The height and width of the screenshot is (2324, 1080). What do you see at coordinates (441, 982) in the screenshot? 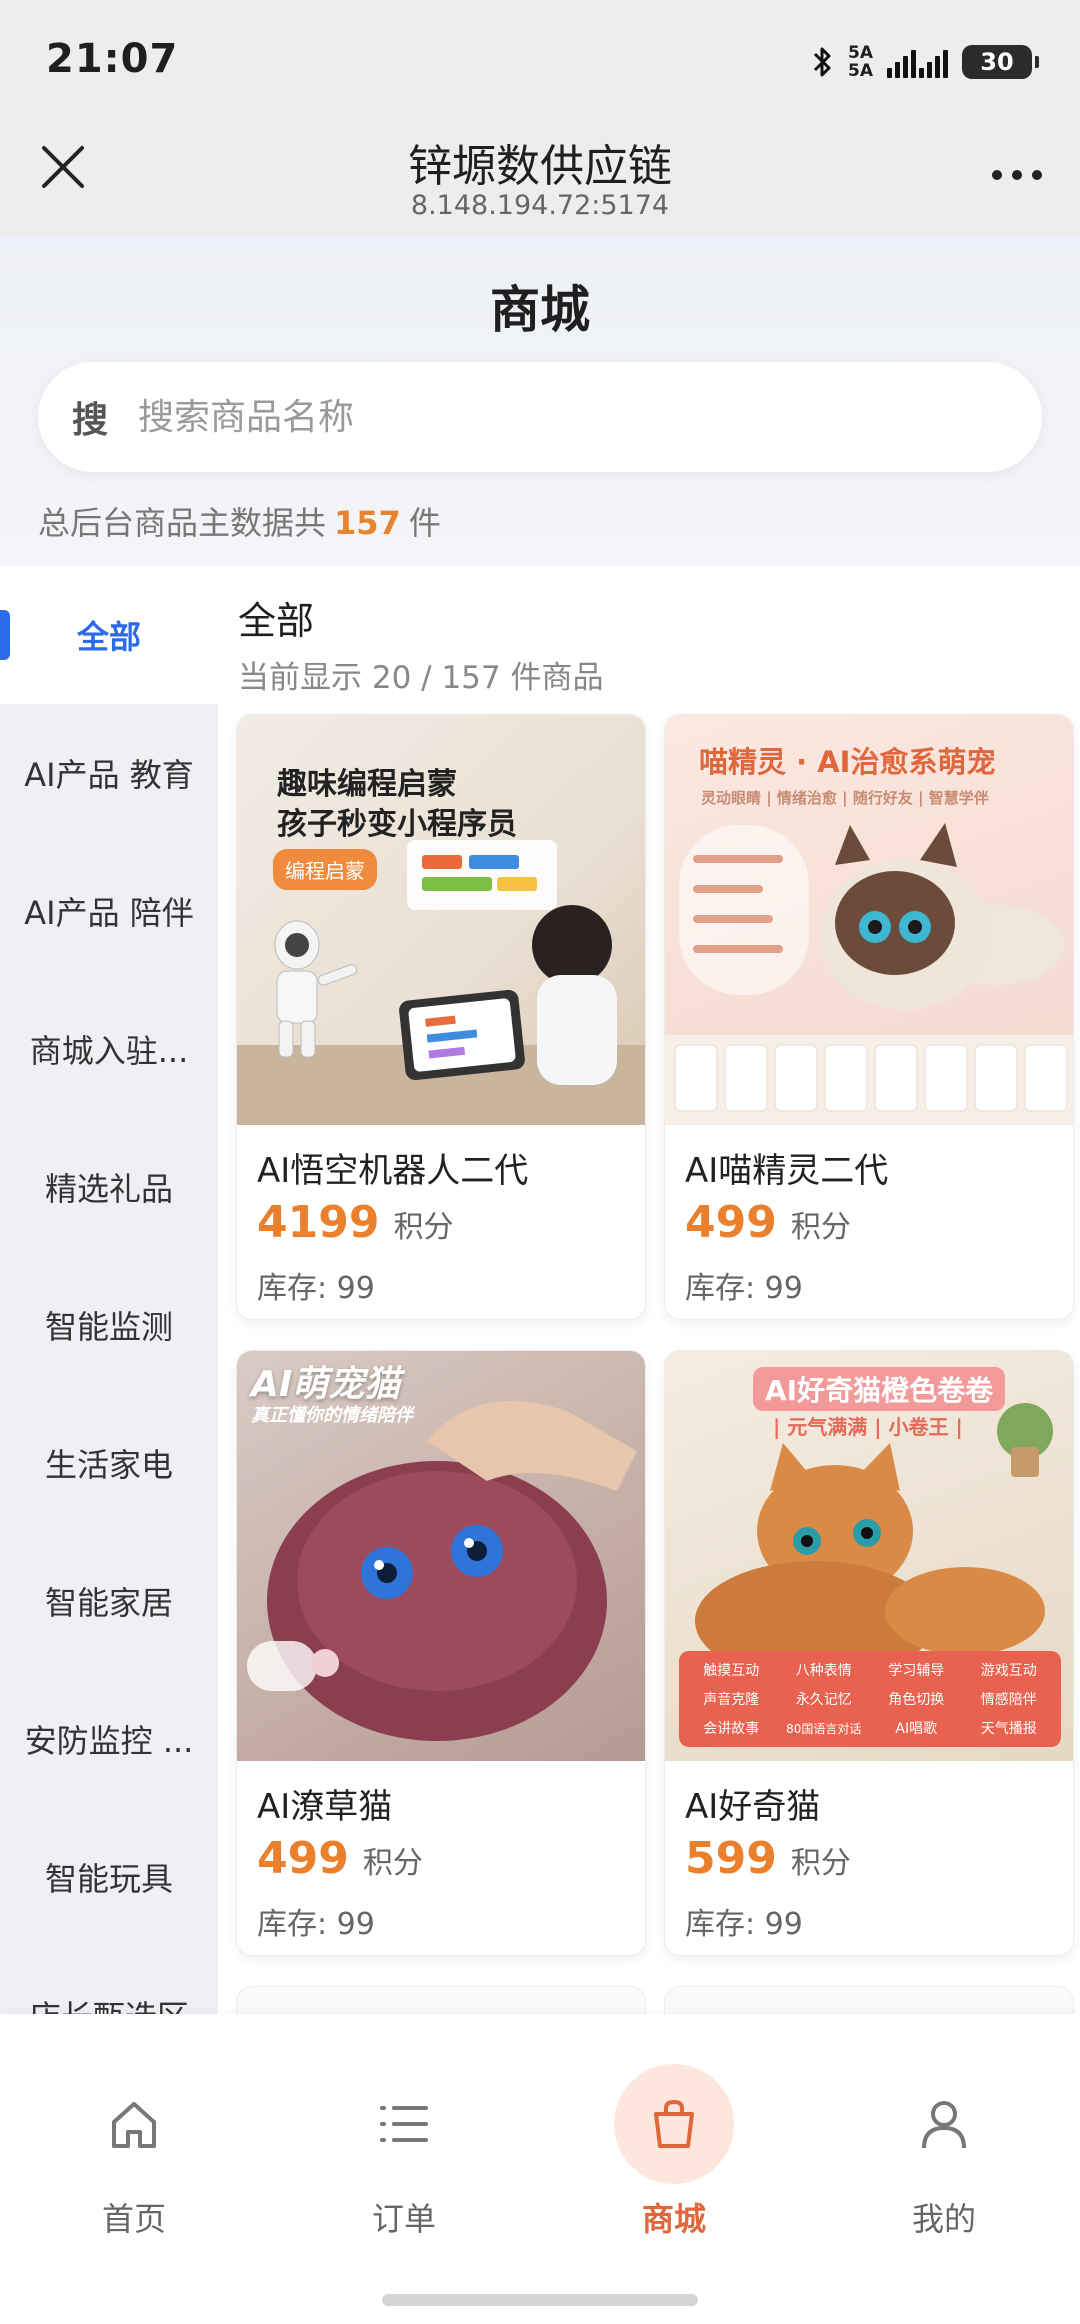
I see `robot-illustration` at bounding box center [441, 982].